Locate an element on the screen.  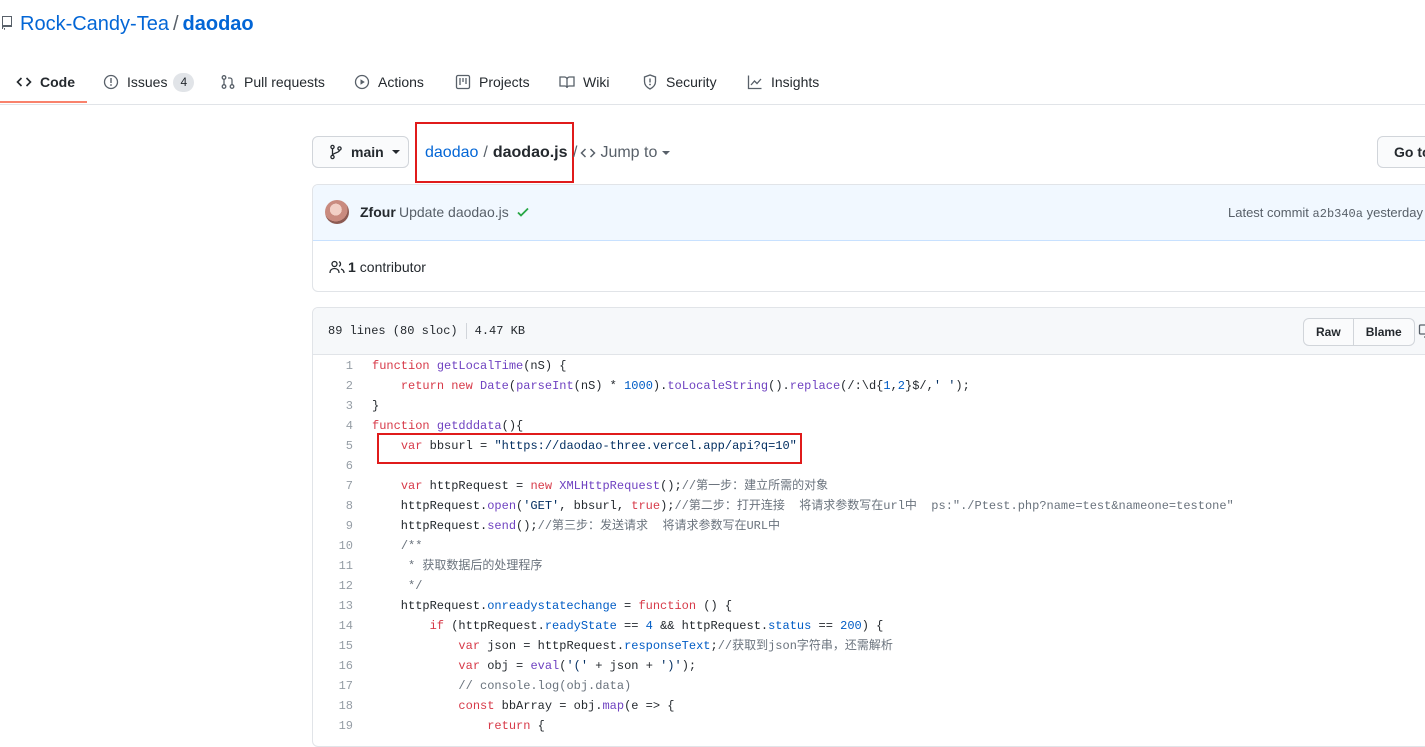
desktop-icon is located at coordinates (1421, 331).